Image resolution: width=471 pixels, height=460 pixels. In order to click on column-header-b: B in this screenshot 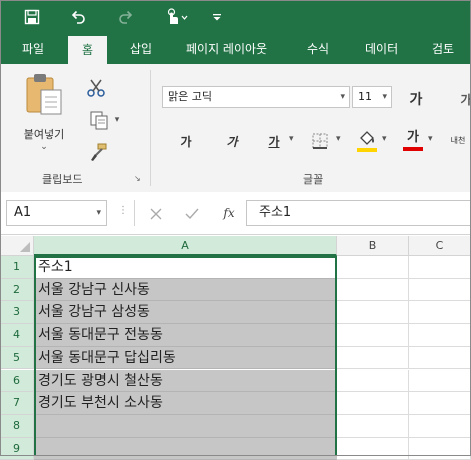, I will do `click(373, 246)`.